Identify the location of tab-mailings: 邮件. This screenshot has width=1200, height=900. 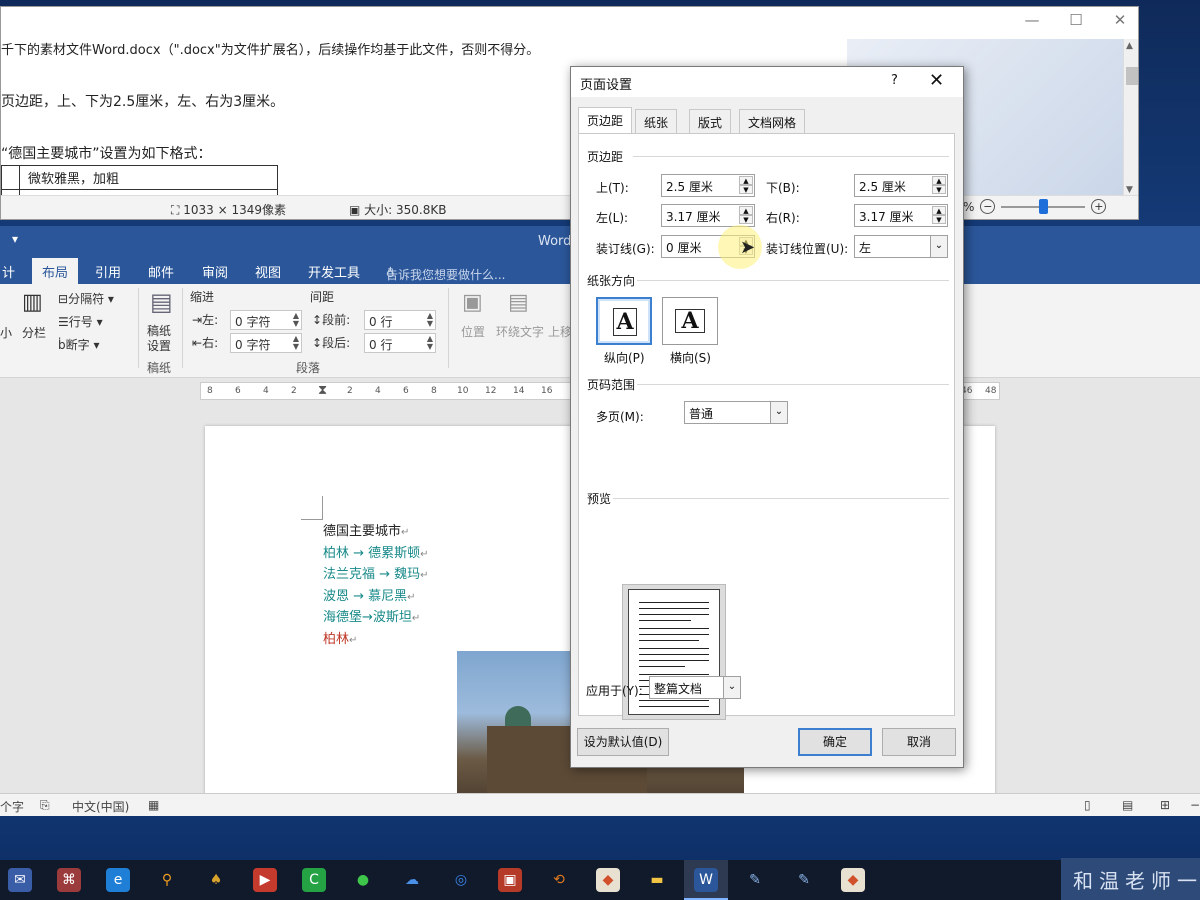
(161, 271).